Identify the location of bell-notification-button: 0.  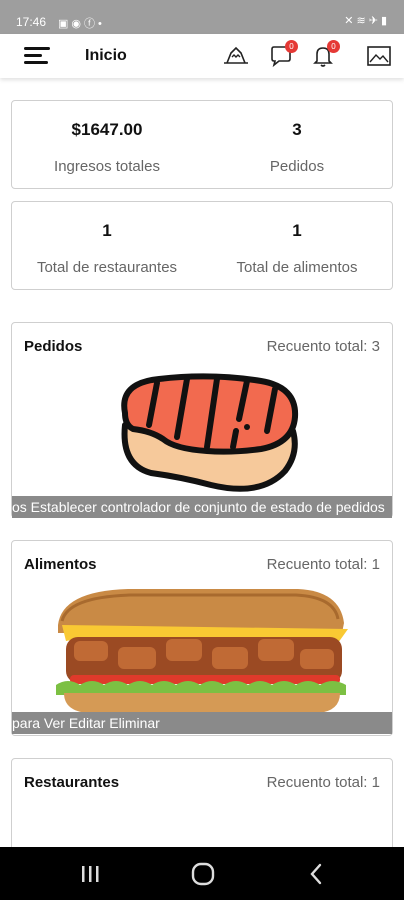
(325, 56).